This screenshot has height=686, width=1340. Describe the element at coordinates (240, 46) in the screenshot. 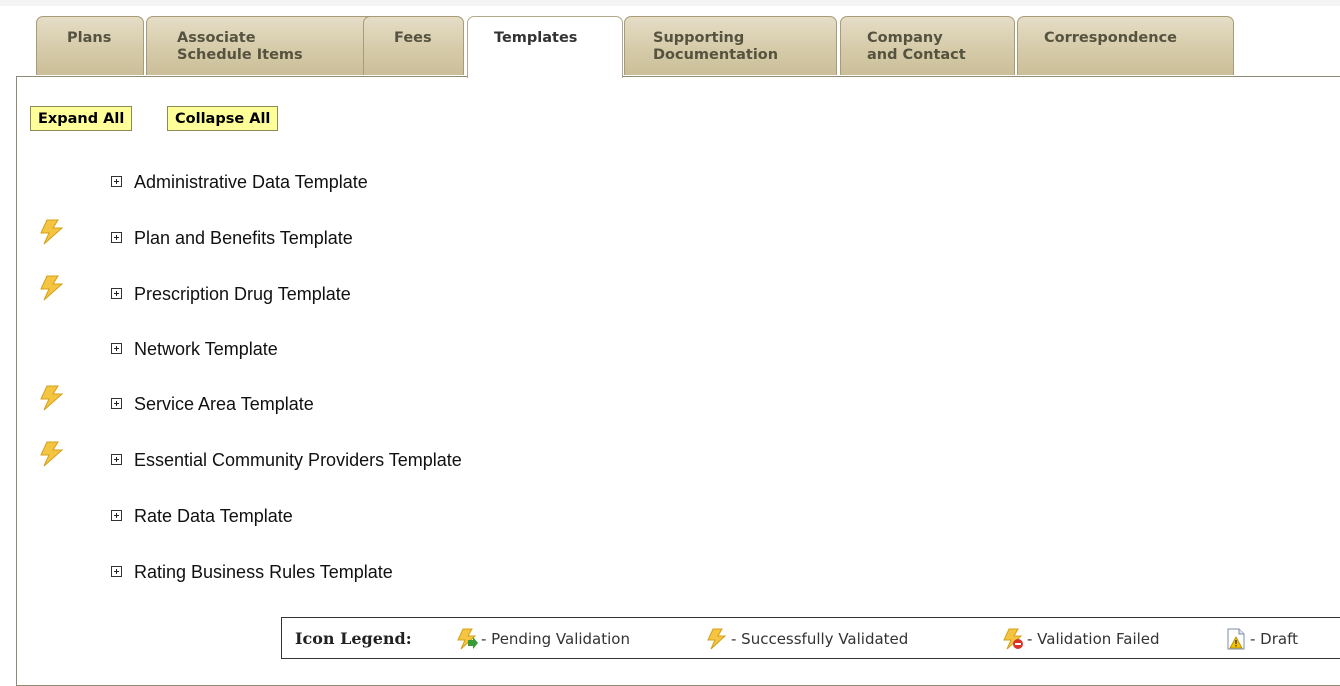

I see `tab-label: Associate Schedule Items` at that location.